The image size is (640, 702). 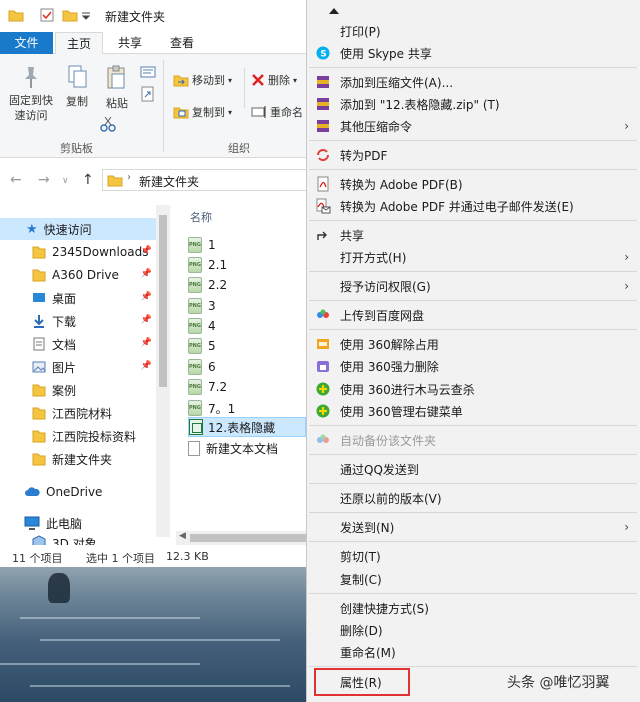 What do you see at coordinates (201, 217) in the screenshot?
I see `column-header-name: 名称` at bounding box center [201, 217].